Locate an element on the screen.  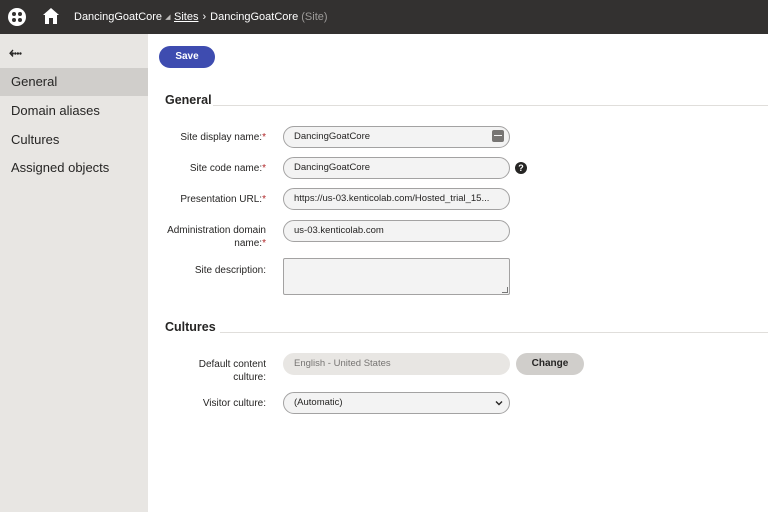
default-content-culture-label: Default content culture: is located at coordinates (206, 371).